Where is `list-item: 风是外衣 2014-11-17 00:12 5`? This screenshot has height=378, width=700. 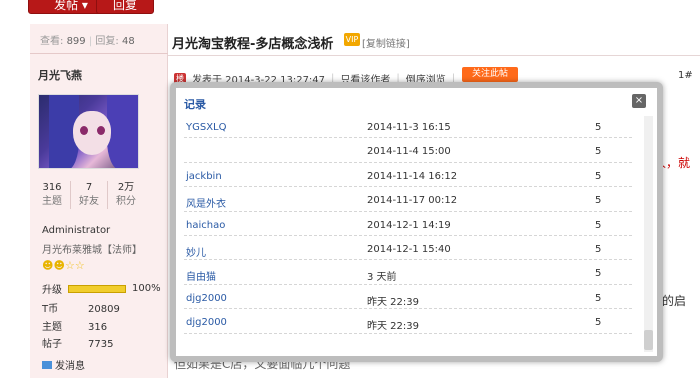 list-item: 风是外衣 2014-11-17 00:12 5 is located at coordinates (408, 199).